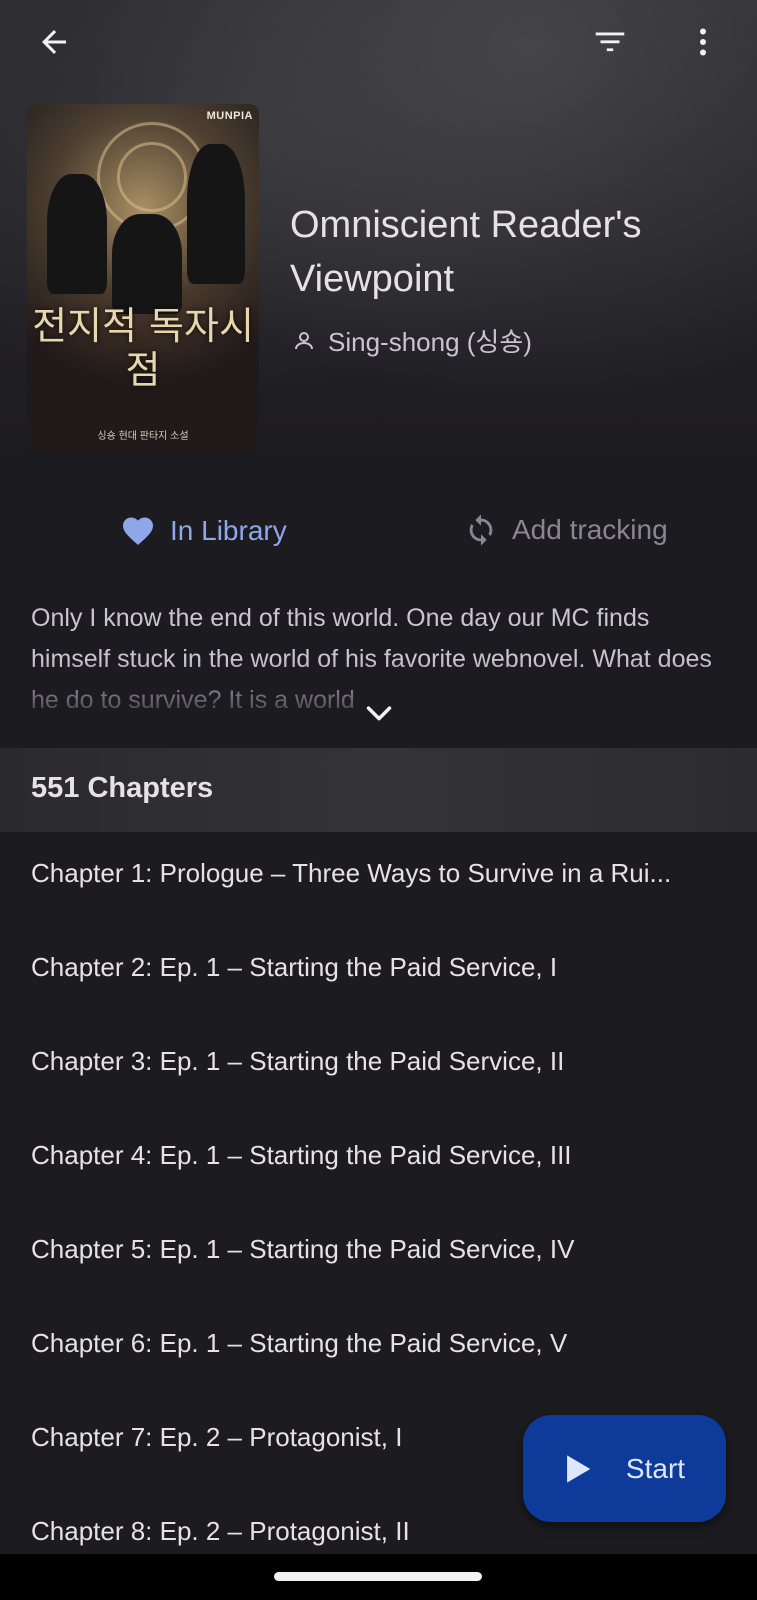 Image resolution: width=757 pixels, height=1600 pixels. I want to click on add-tracking-label: Add tracking, so click(590, 529).